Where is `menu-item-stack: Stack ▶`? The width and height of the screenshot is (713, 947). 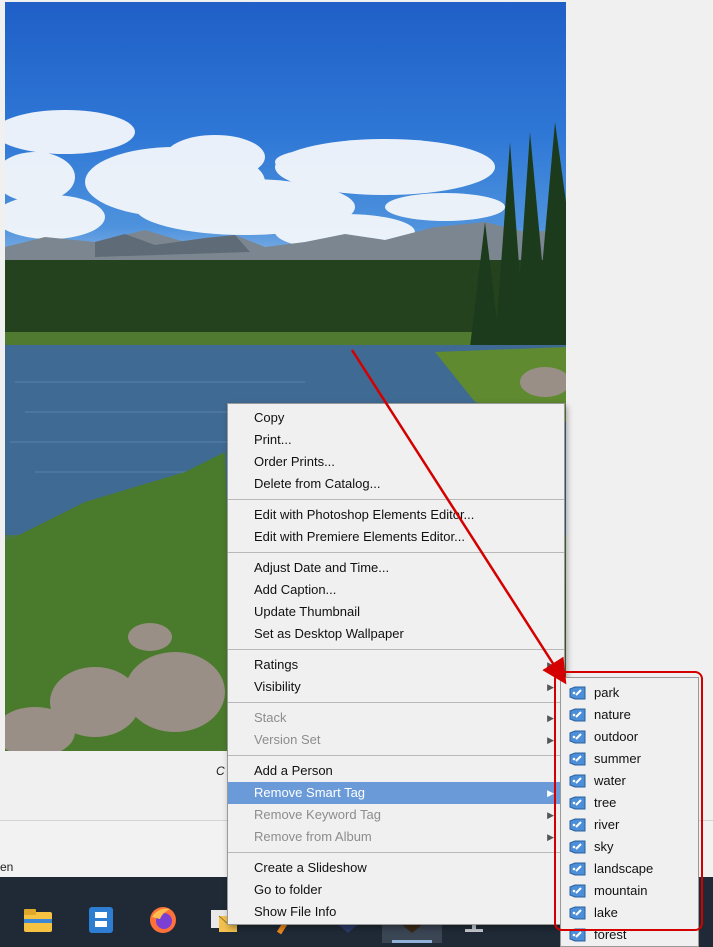 menu-item-stack: Stack ▶ is located at coordinates (396, 718).